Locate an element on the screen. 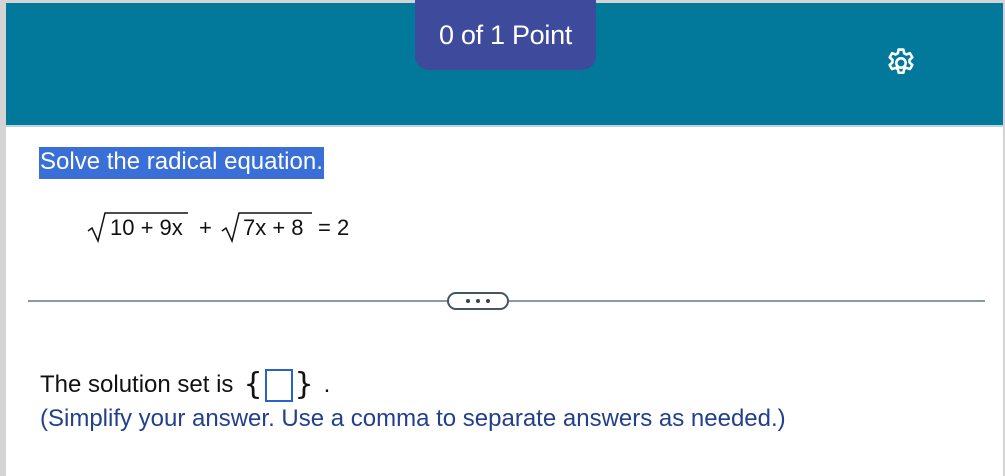 The image size is (1005, 476). open-brace: { is located at coordinates (253, 384).